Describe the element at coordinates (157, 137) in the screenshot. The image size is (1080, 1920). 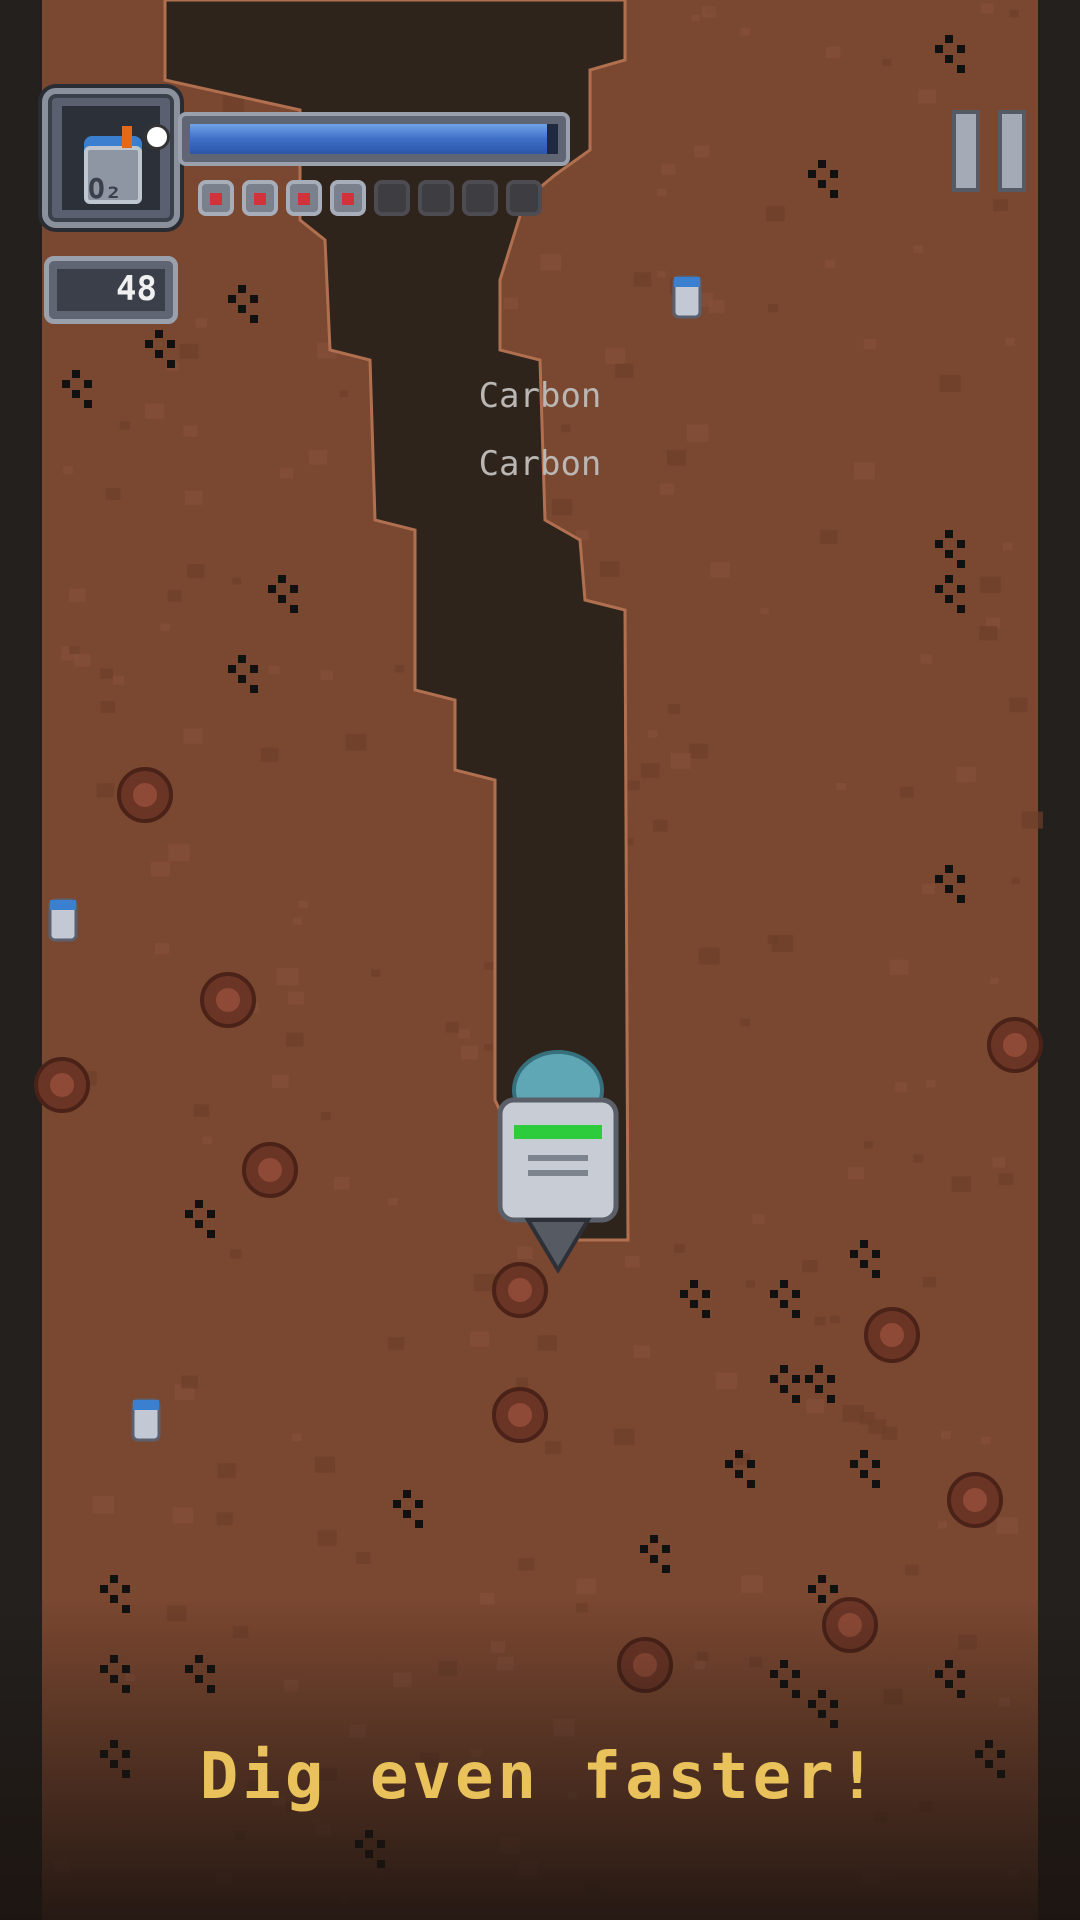
I see `pressure-gauge-icon` at that location.